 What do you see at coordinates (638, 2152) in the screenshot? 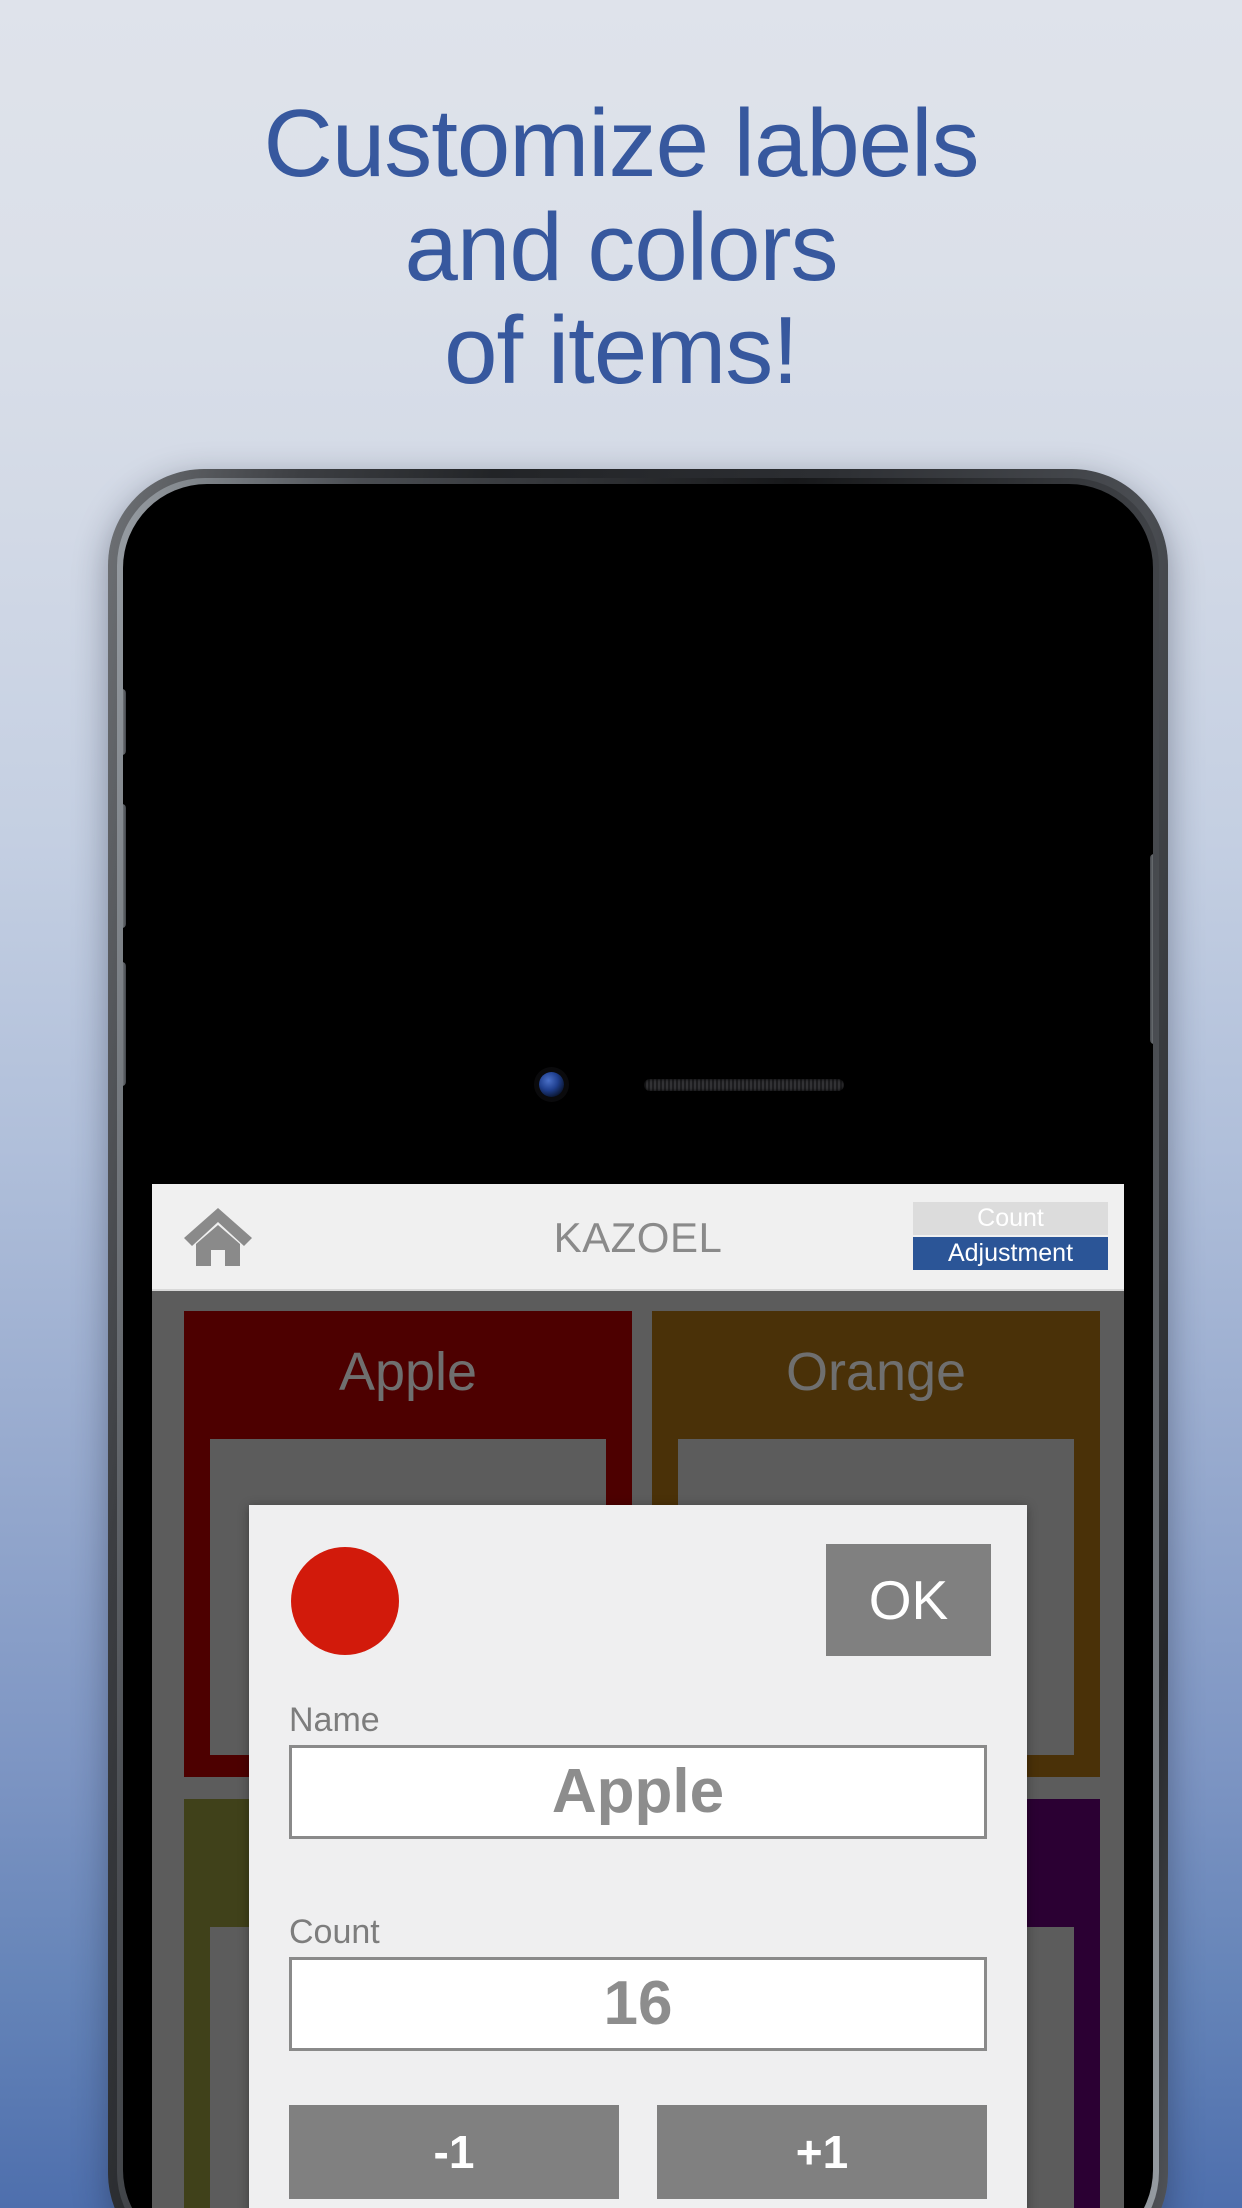
I see `adjust-row-1: -1 +1` at bounding box center [638, 2152].